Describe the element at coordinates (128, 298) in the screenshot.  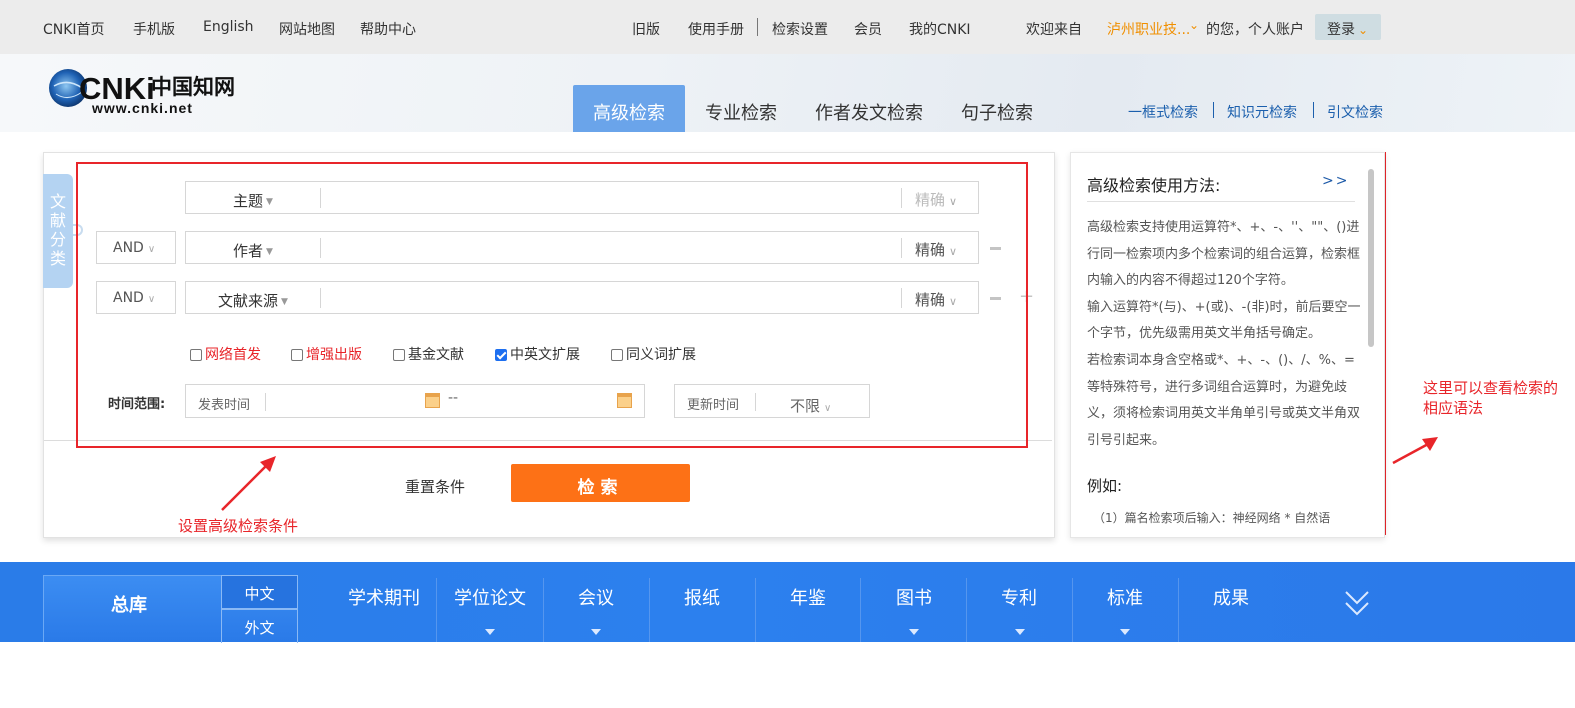
I see `operator-label: AND` at that location.